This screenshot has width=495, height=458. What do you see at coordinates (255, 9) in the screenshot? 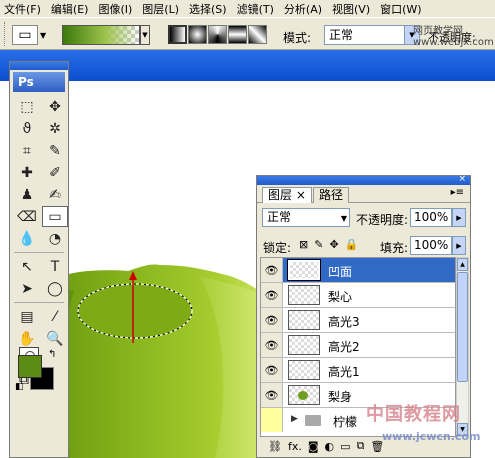
I see `menu-filter: 滤镜(T)` at bounding box center [255, 9].